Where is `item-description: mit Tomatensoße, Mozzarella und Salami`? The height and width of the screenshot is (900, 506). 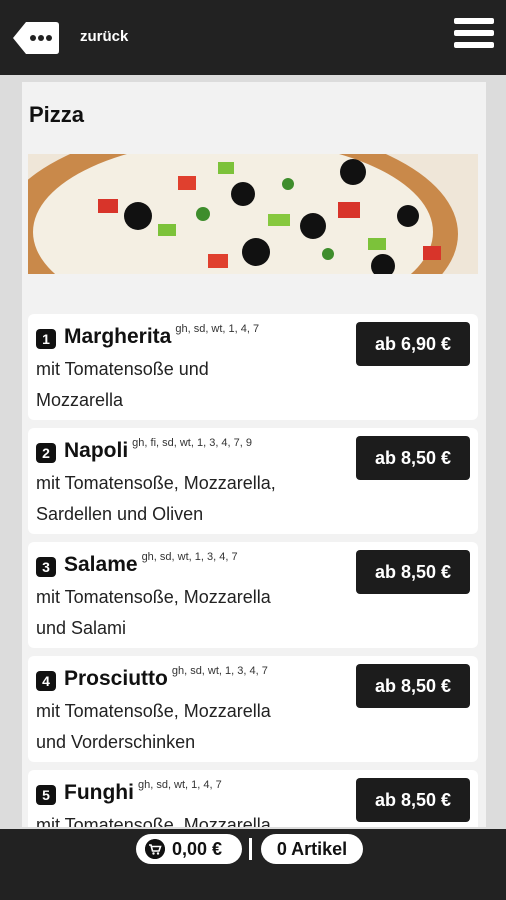
item-description: mit Tomatensoße, Mozzarella und Salami is located at coordinates (153, 612).